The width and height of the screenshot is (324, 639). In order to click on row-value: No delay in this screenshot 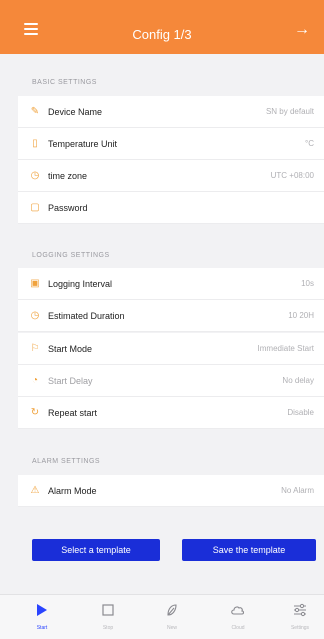, I will do `click(298, 380)`.